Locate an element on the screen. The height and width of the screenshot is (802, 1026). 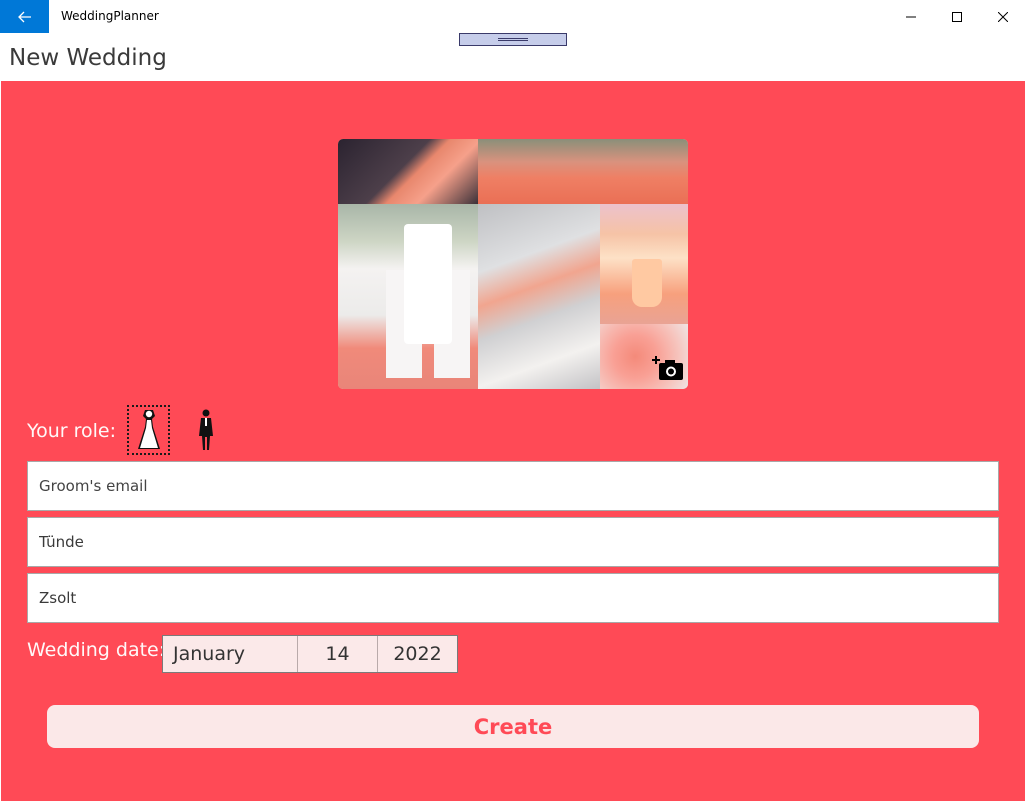
bride-name-field is located at coordinates (513, 542).